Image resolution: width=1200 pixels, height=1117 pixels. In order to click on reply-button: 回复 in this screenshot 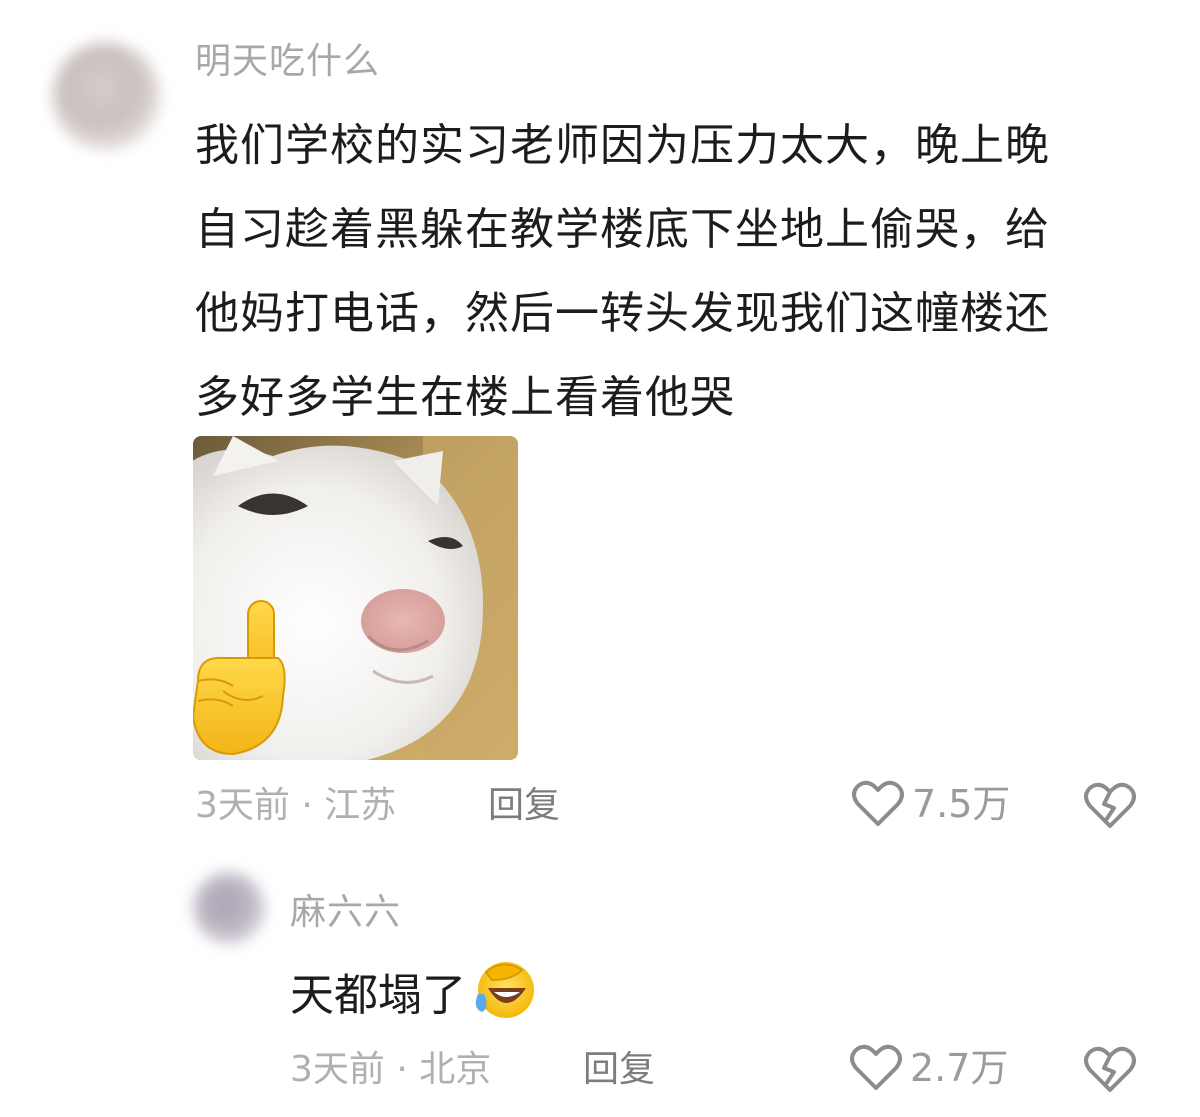, I will do `click(524, 806)`.